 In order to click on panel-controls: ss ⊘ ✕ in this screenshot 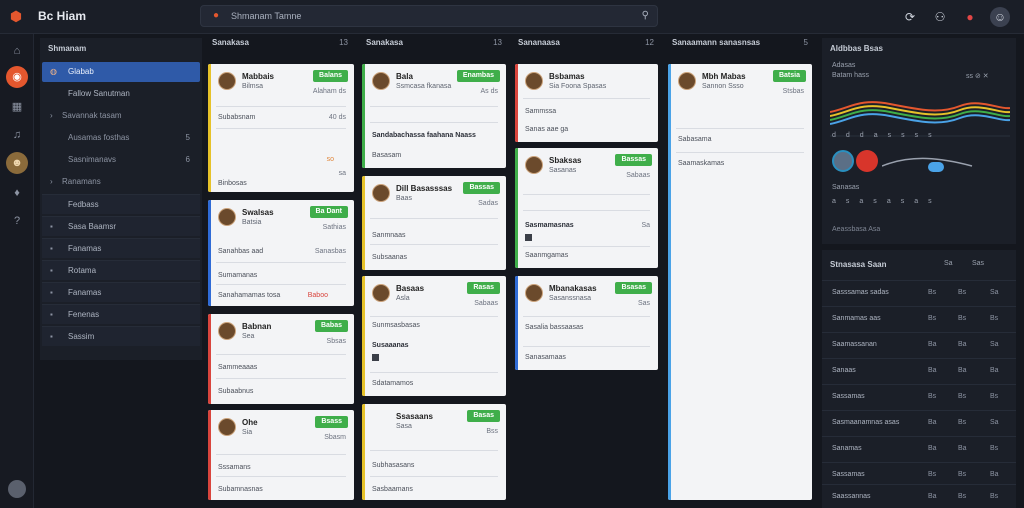, I will do `click(977, 76)`.